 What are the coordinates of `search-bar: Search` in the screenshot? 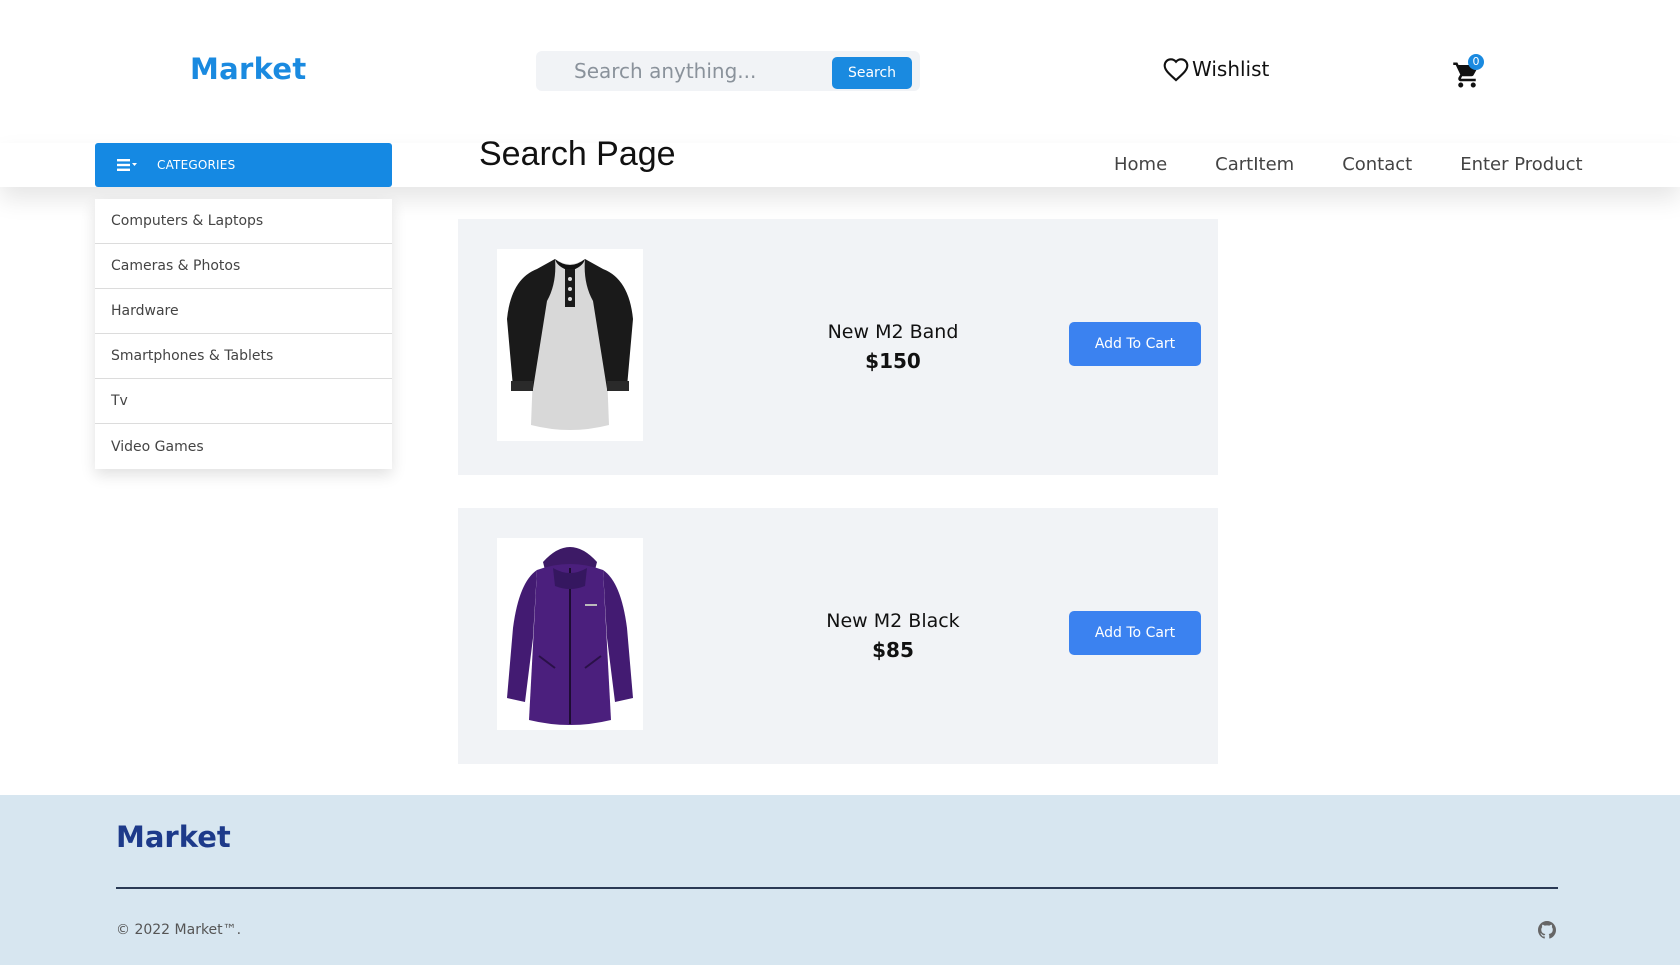 It's located at (728, 71).